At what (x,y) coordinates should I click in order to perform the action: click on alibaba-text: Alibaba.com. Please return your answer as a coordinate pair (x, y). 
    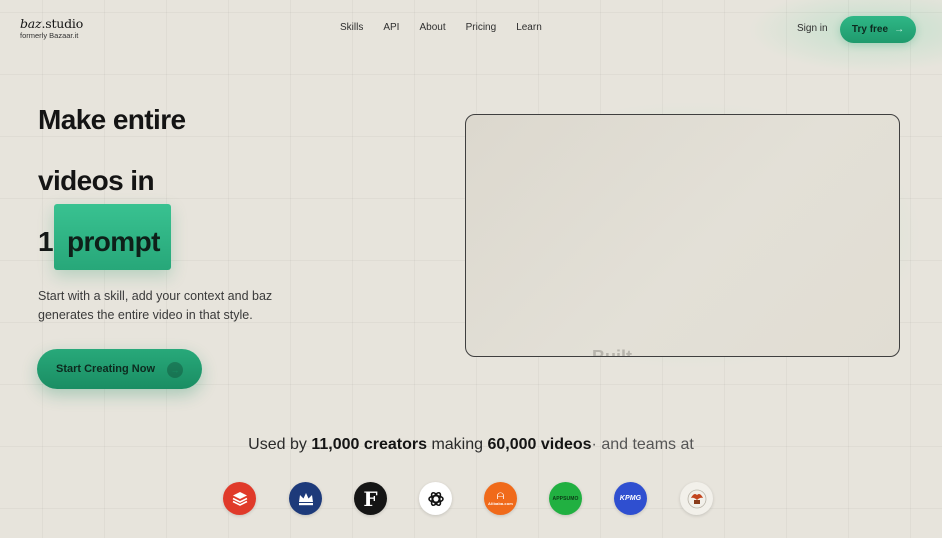
    Looking at the image, I should click on (500, 503).